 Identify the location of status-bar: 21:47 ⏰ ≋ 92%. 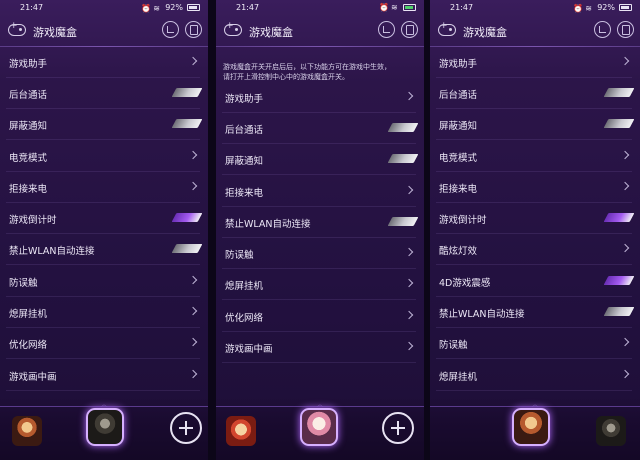
(535, 8).